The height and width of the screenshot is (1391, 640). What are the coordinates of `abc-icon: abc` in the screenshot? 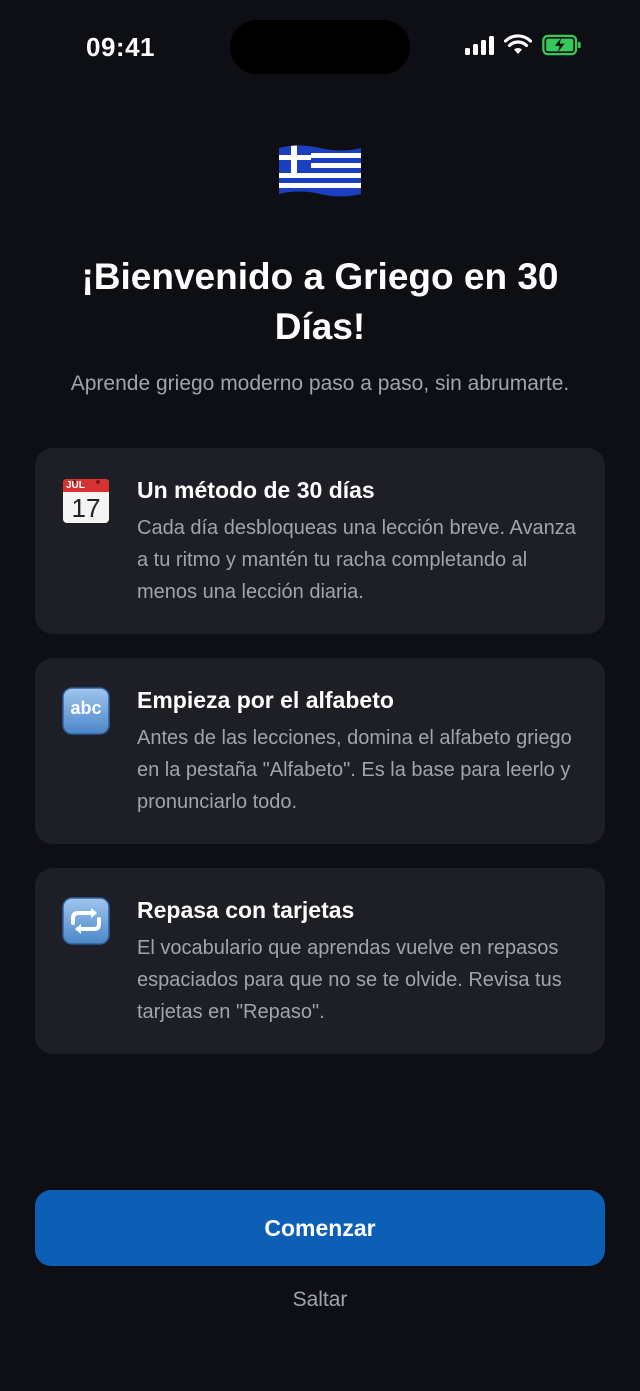 It's located at (86, 711).